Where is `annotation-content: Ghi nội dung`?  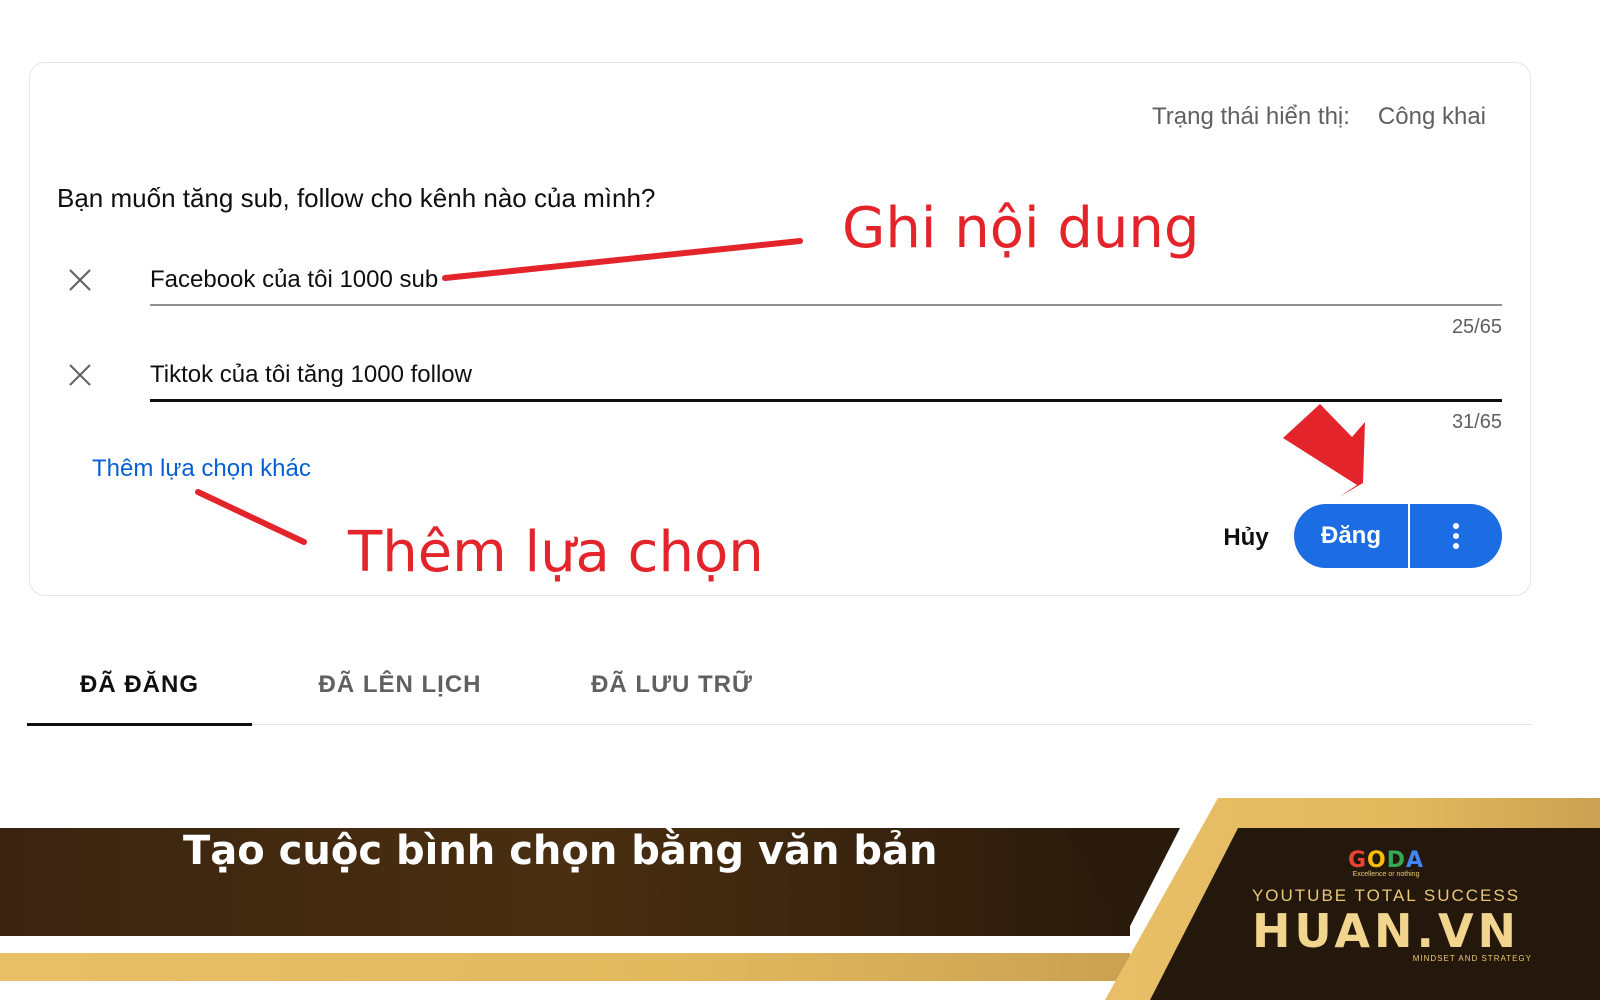
annotation-content: Ghi nội dung is located at coordinates (1021, 228).